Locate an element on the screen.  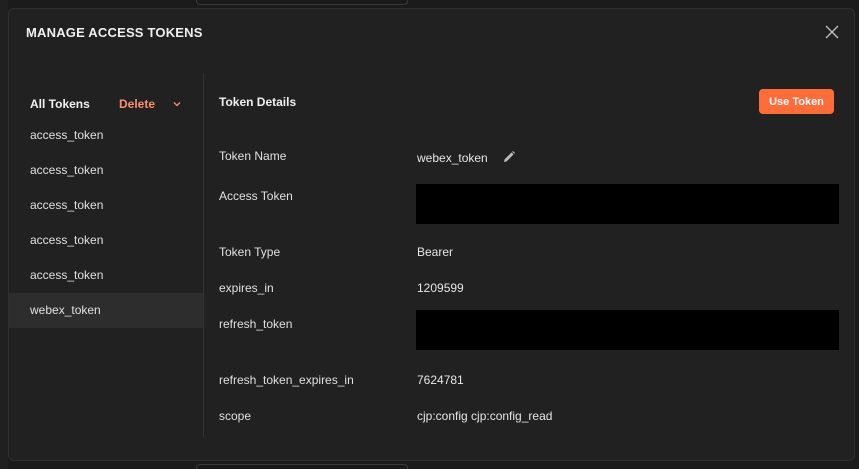
pencil-icon is located at coordinates (509, 157).